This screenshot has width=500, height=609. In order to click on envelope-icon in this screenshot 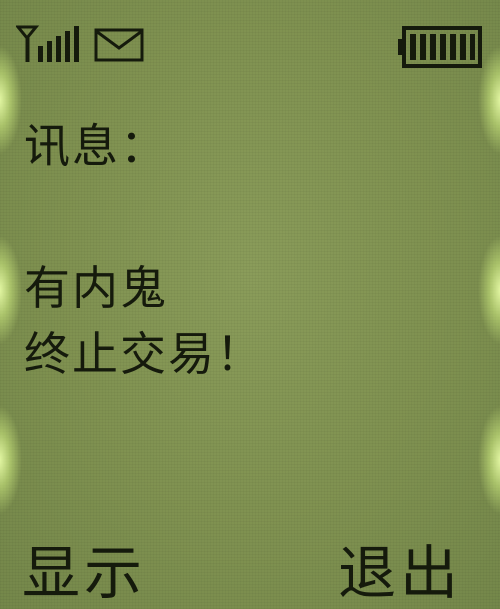, I will do `click(119, 45)`.